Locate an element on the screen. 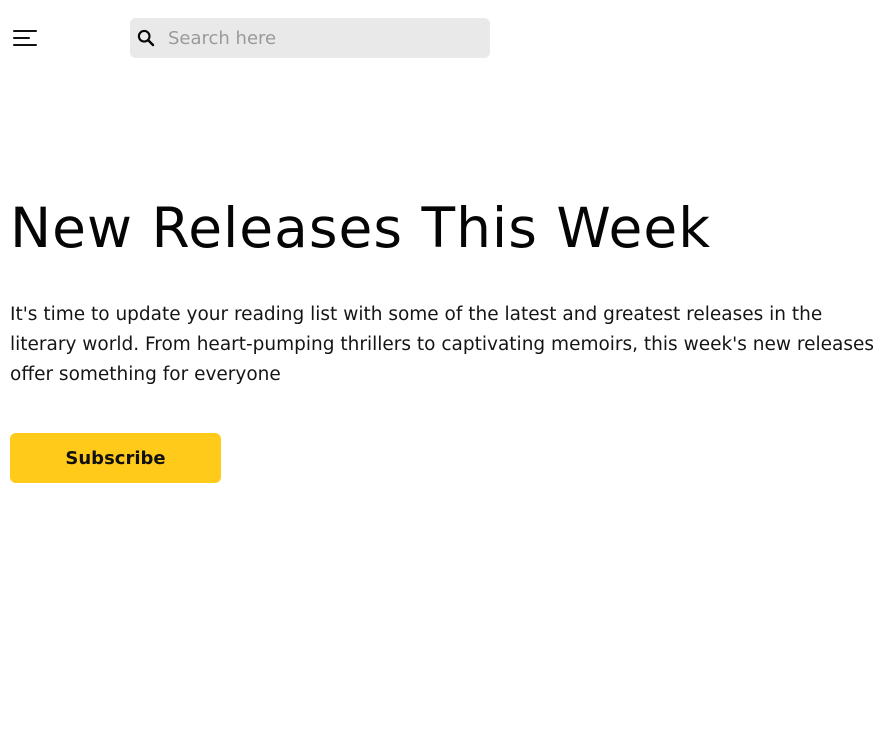 The width and height of the screenshot is (891, 741). search-icon is located at coordinates (146, 38).